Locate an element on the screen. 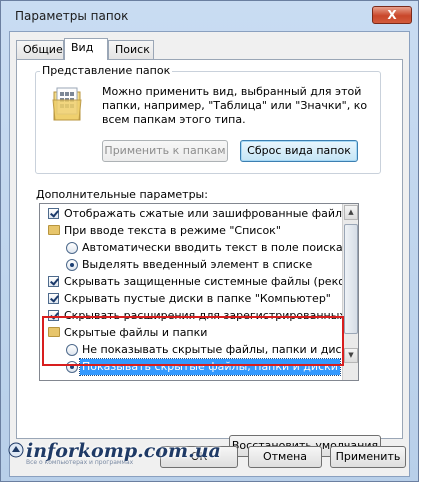 This screenshot has height=484, width=421. close-icon: X is located at coordinates (392, 15).